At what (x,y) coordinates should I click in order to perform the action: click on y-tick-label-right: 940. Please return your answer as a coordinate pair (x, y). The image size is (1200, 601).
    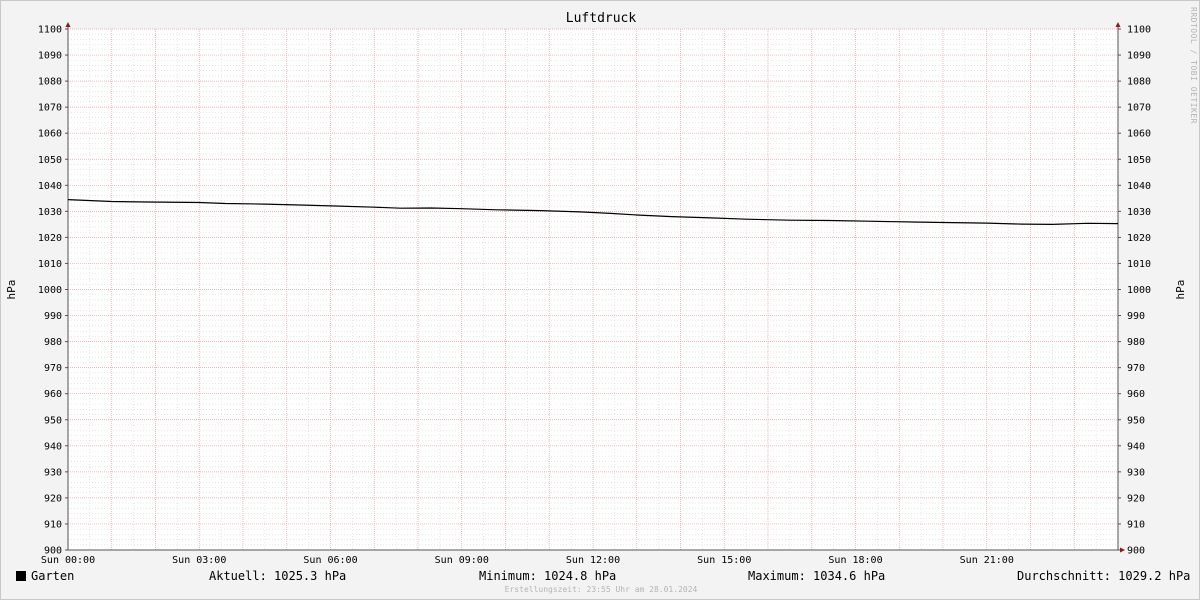
    Looking at the image, I should click on (1136, 446).